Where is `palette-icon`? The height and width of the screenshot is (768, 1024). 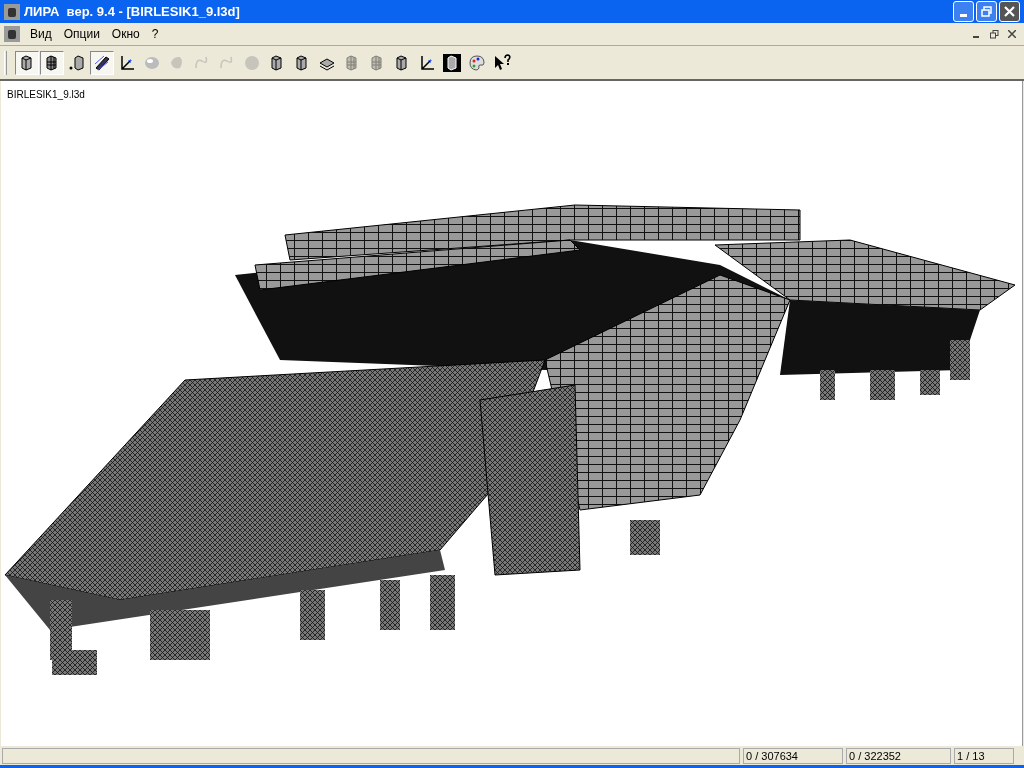 palette-icon is located at coordinates (477, 62).